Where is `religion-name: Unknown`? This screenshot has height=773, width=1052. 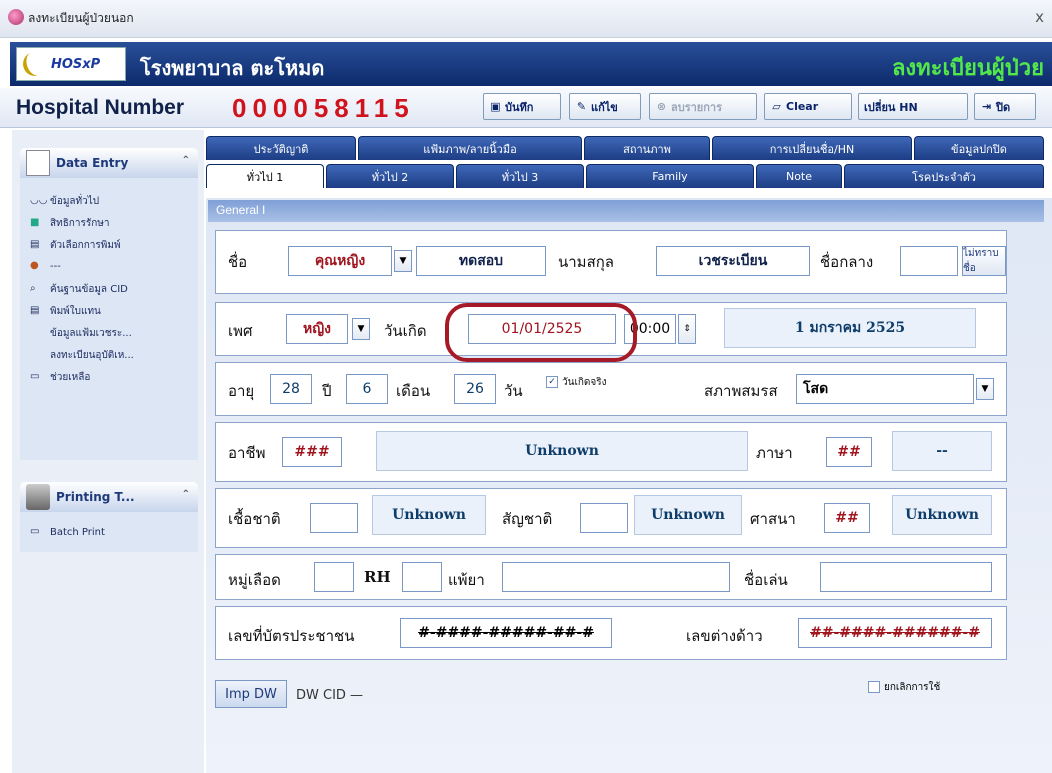
religion-name: Unknown is located at coordinates (942, 515).